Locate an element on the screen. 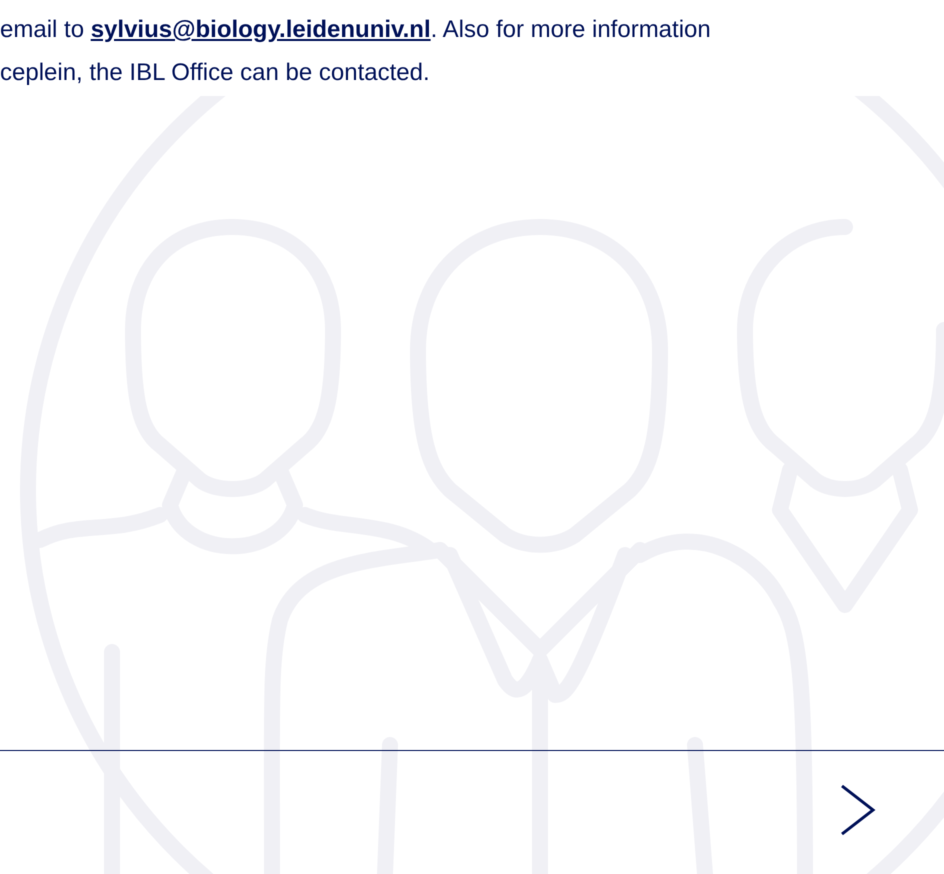 The height and width of the screenshot is (874, 944). chevron-right-icon is located at coordinates (858, 810).